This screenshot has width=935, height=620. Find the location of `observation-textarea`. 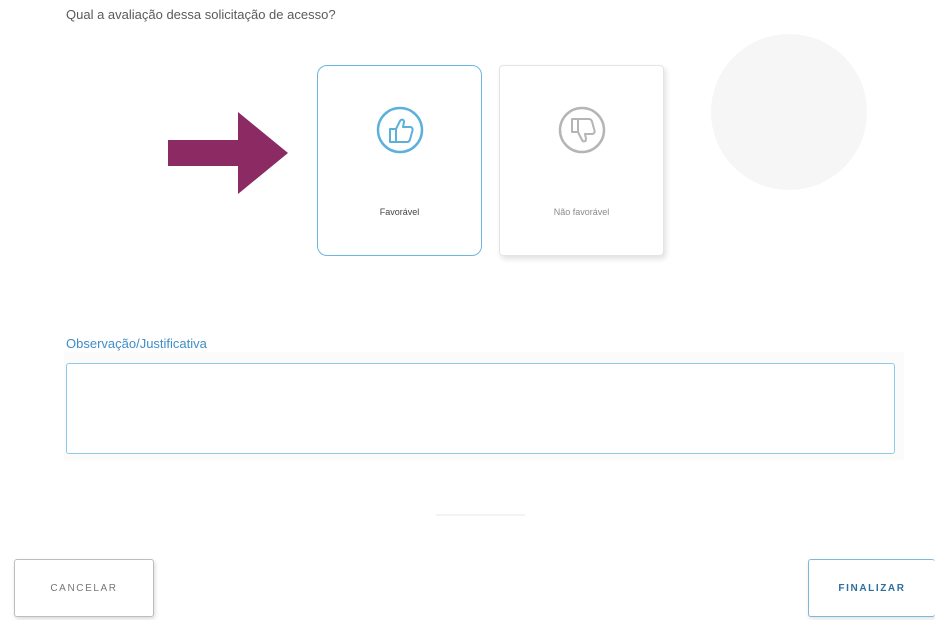

observation-textarea is located at coordinates (480, 408).